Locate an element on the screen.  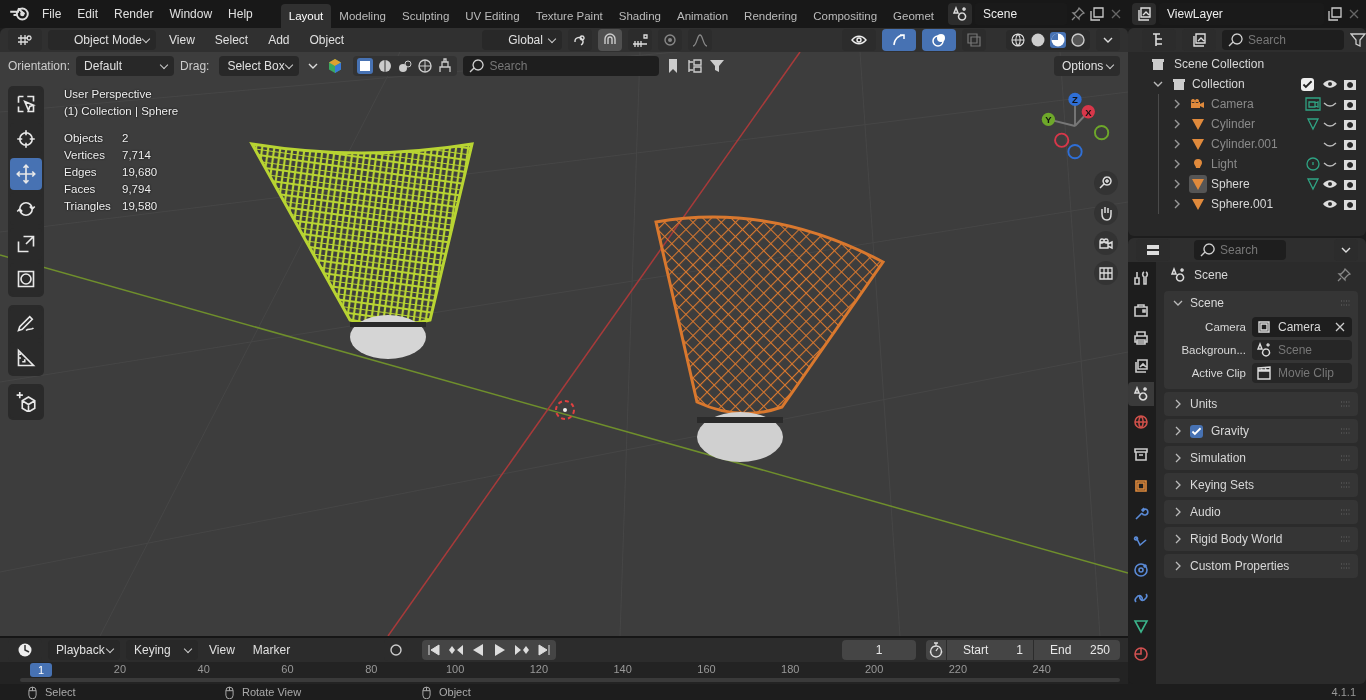
editor-type-button is located at coordinates (25, 40).